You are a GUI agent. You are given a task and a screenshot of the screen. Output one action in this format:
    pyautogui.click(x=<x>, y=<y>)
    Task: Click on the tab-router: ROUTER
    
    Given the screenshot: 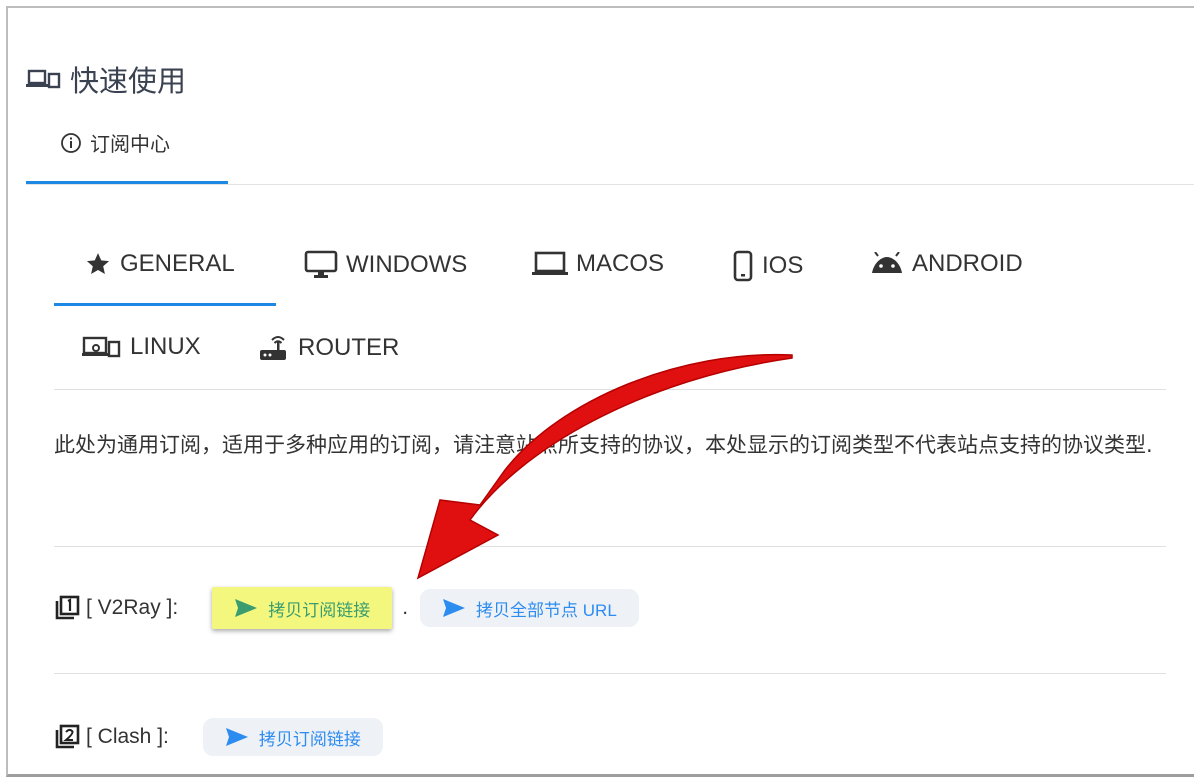 What is the action you would take?
    pyautogui.click(x=328, y=348)
    